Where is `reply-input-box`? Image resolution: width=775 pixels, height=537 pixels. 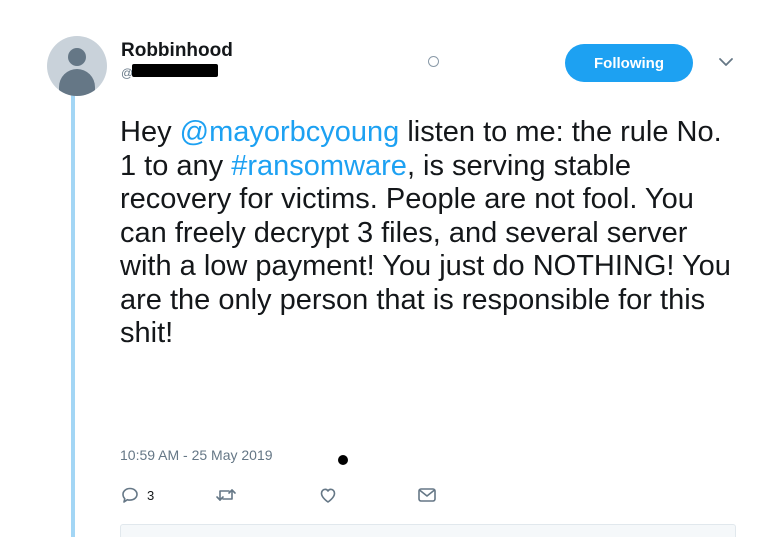
reply-input-box is located at coordinates (428, 530).